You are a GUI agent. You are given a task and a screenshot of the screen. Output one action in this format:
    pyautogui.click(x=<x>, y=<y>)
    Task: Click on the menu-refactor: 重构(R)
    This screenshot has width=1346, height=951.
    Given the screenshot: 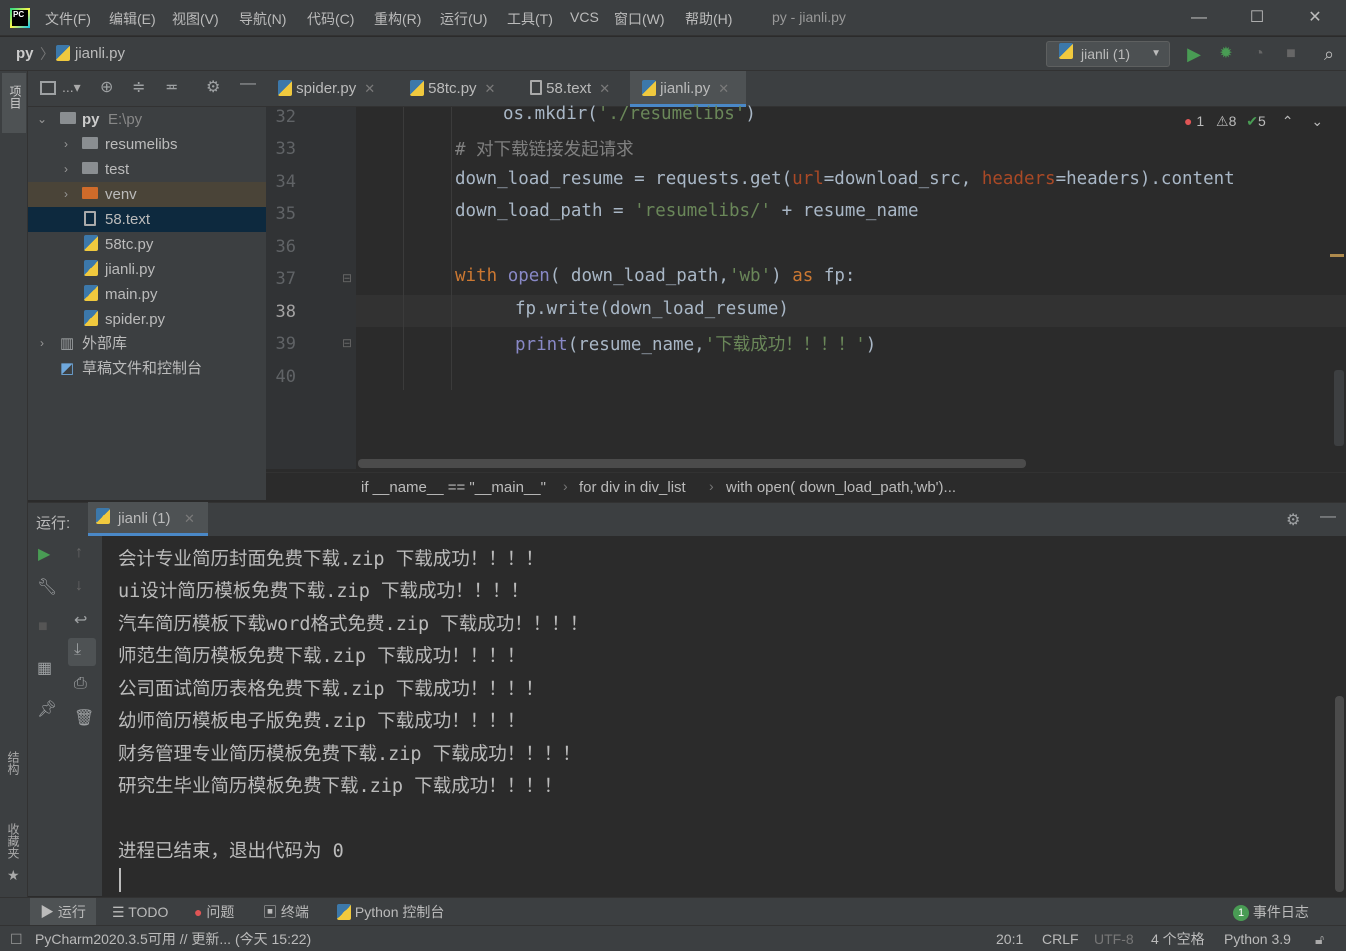 What is the action you would take?
    pyautogui.click(x=397, y=19)
    